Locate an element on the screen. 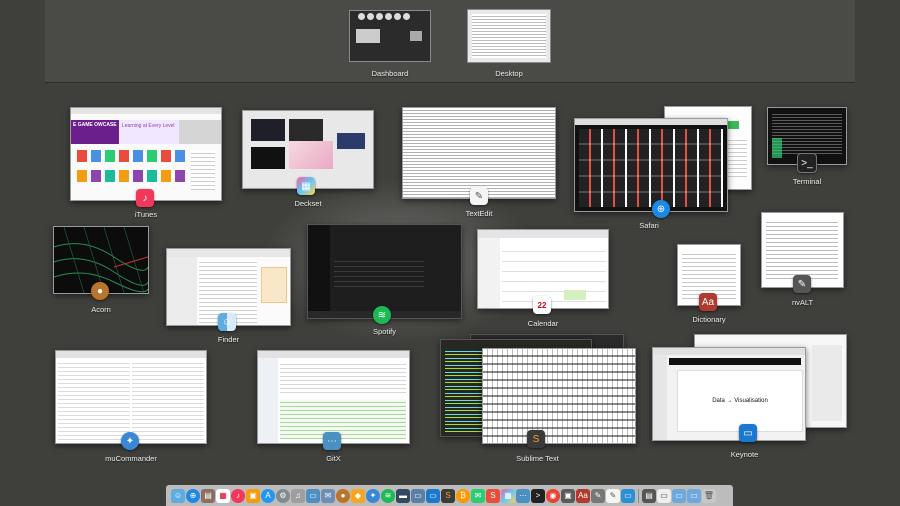  sublime-label: Sublime Text is located at coordinates (537, 458).